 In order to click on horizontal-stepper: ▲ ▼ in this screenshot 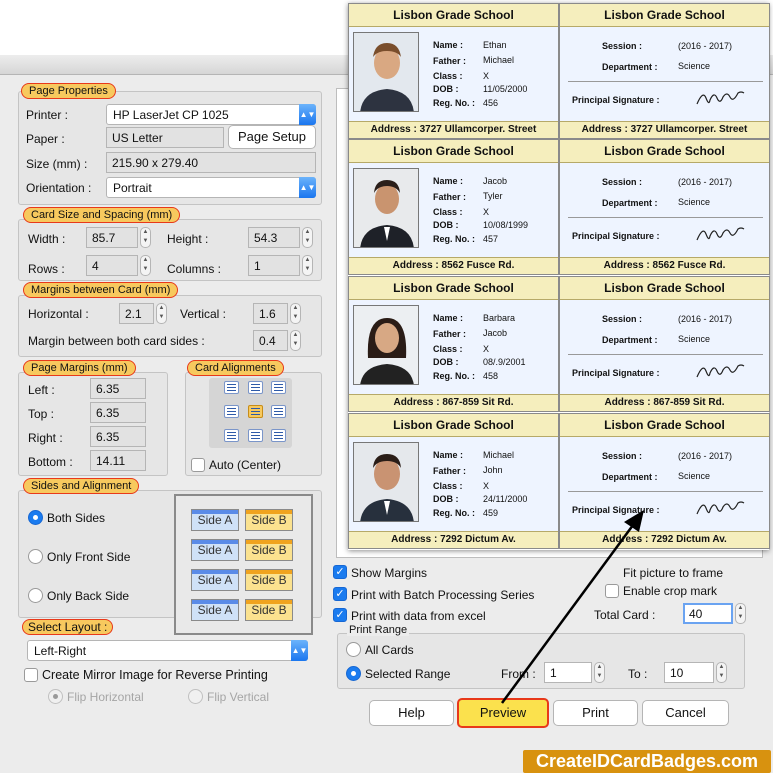, I will do `click(161, 313)`.